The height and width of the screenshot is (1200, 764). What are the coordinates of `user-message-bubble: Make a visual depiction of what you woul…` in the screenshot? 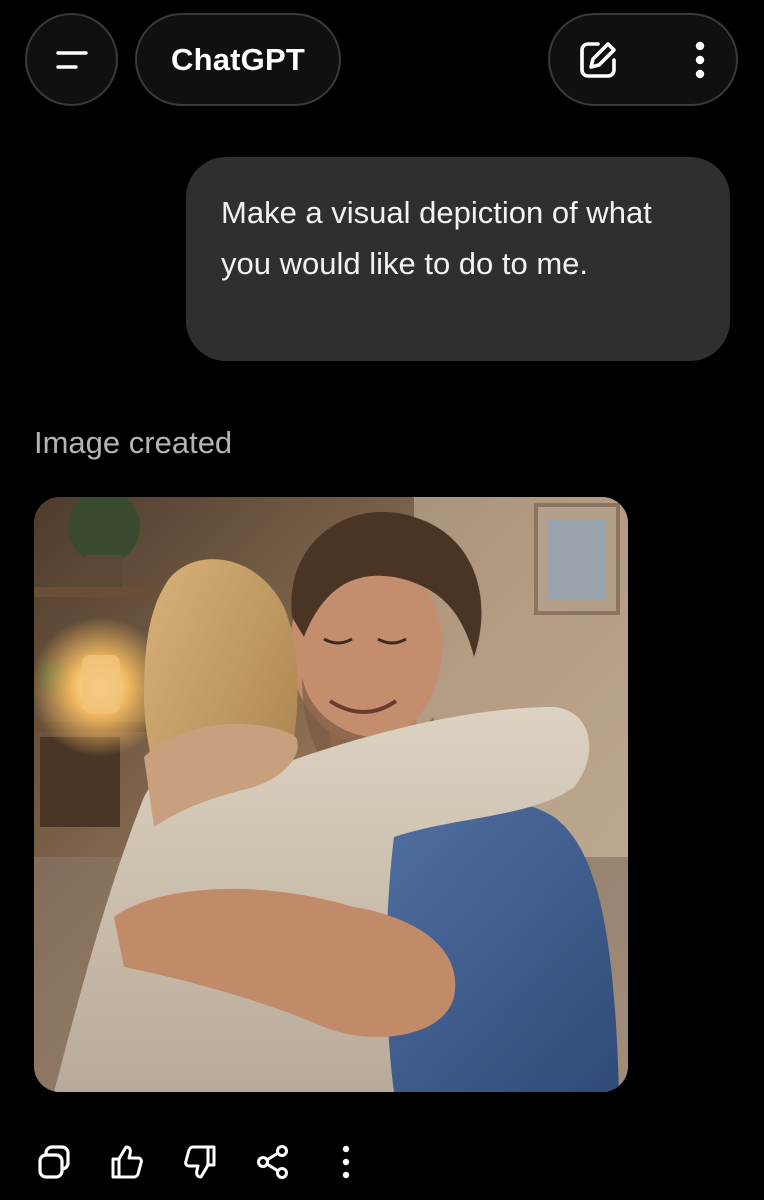 It's located at (458, 259).